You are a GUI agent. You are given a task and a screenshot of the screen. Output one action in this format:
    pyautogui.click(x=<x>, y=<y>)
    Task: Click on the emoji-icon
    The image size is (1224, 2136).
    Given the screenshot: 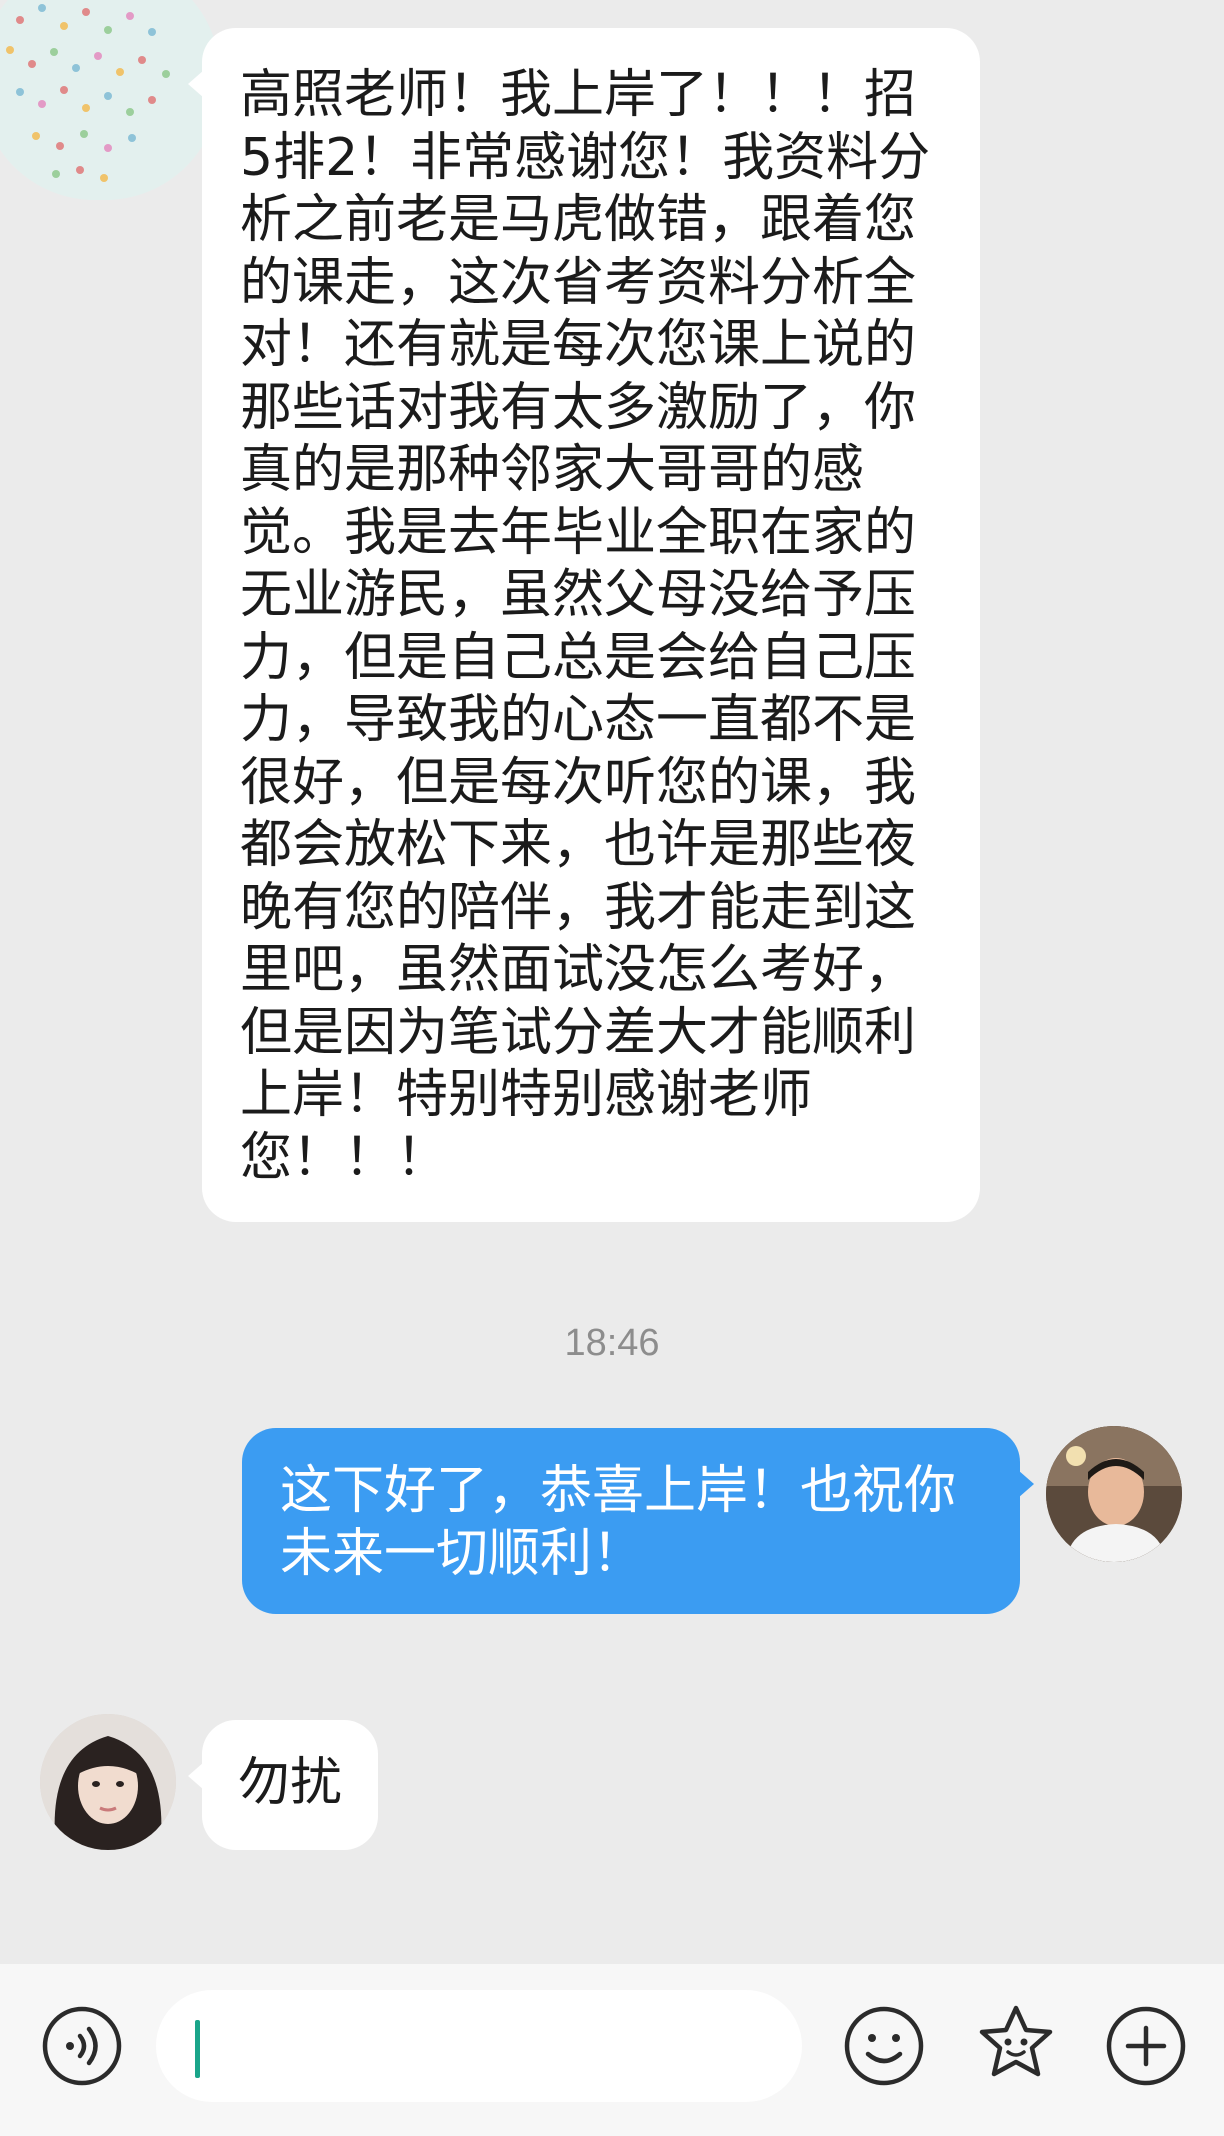 What is the action you would take?
    pyautogui.click(x=884, y=2046)
    